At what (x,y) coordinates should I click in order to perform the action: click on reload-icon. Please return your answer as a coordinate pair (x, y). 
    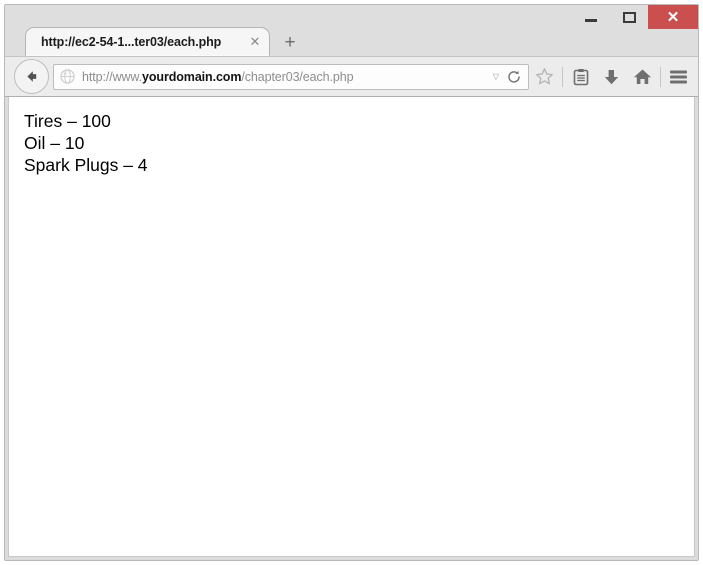
    Looking at the image, I should click on (514, 76).